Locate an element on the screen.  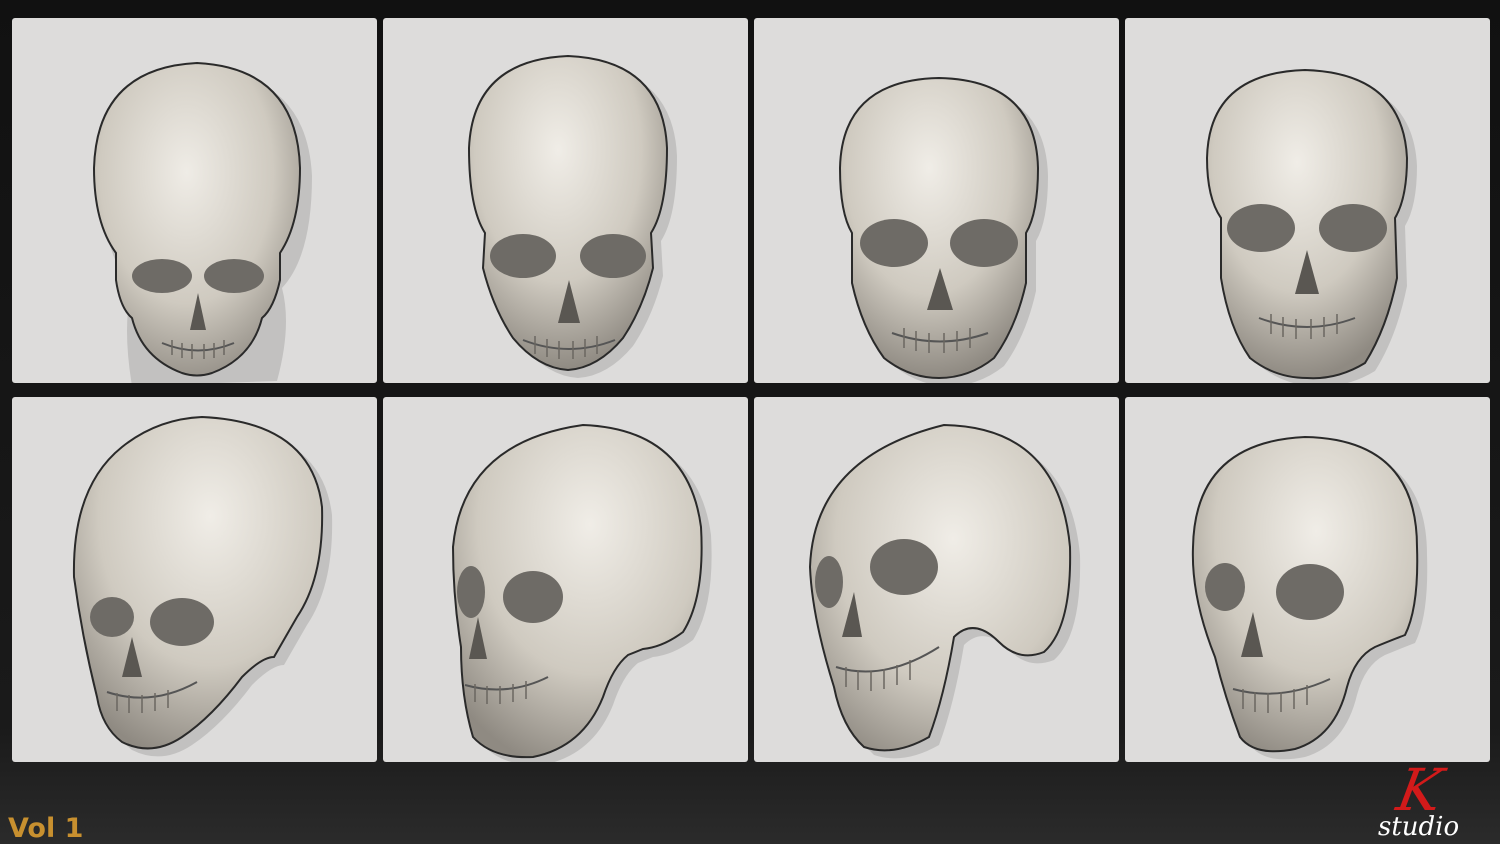
skull-three-quarter-high-left-icon is located at coordinates (202, 586).